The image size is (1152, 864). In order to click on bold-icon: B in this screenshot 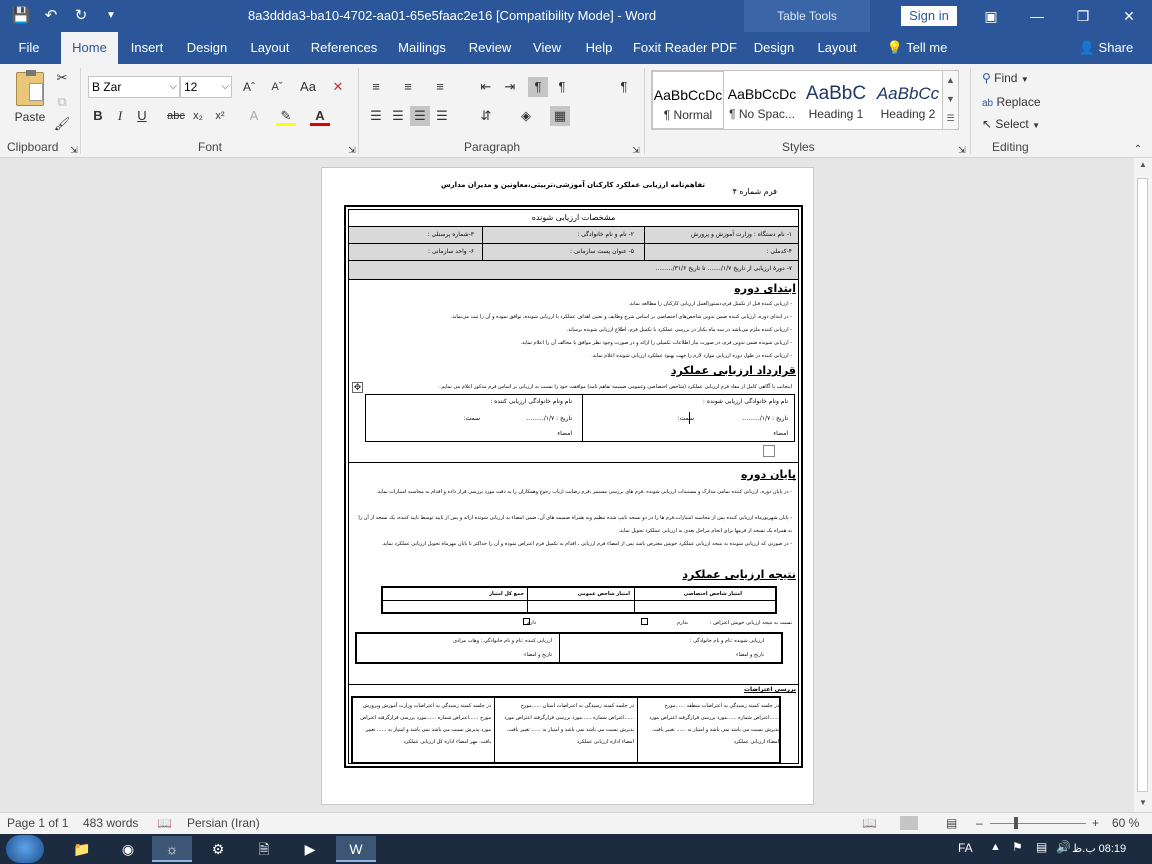, I will do `click(98, 116)`.